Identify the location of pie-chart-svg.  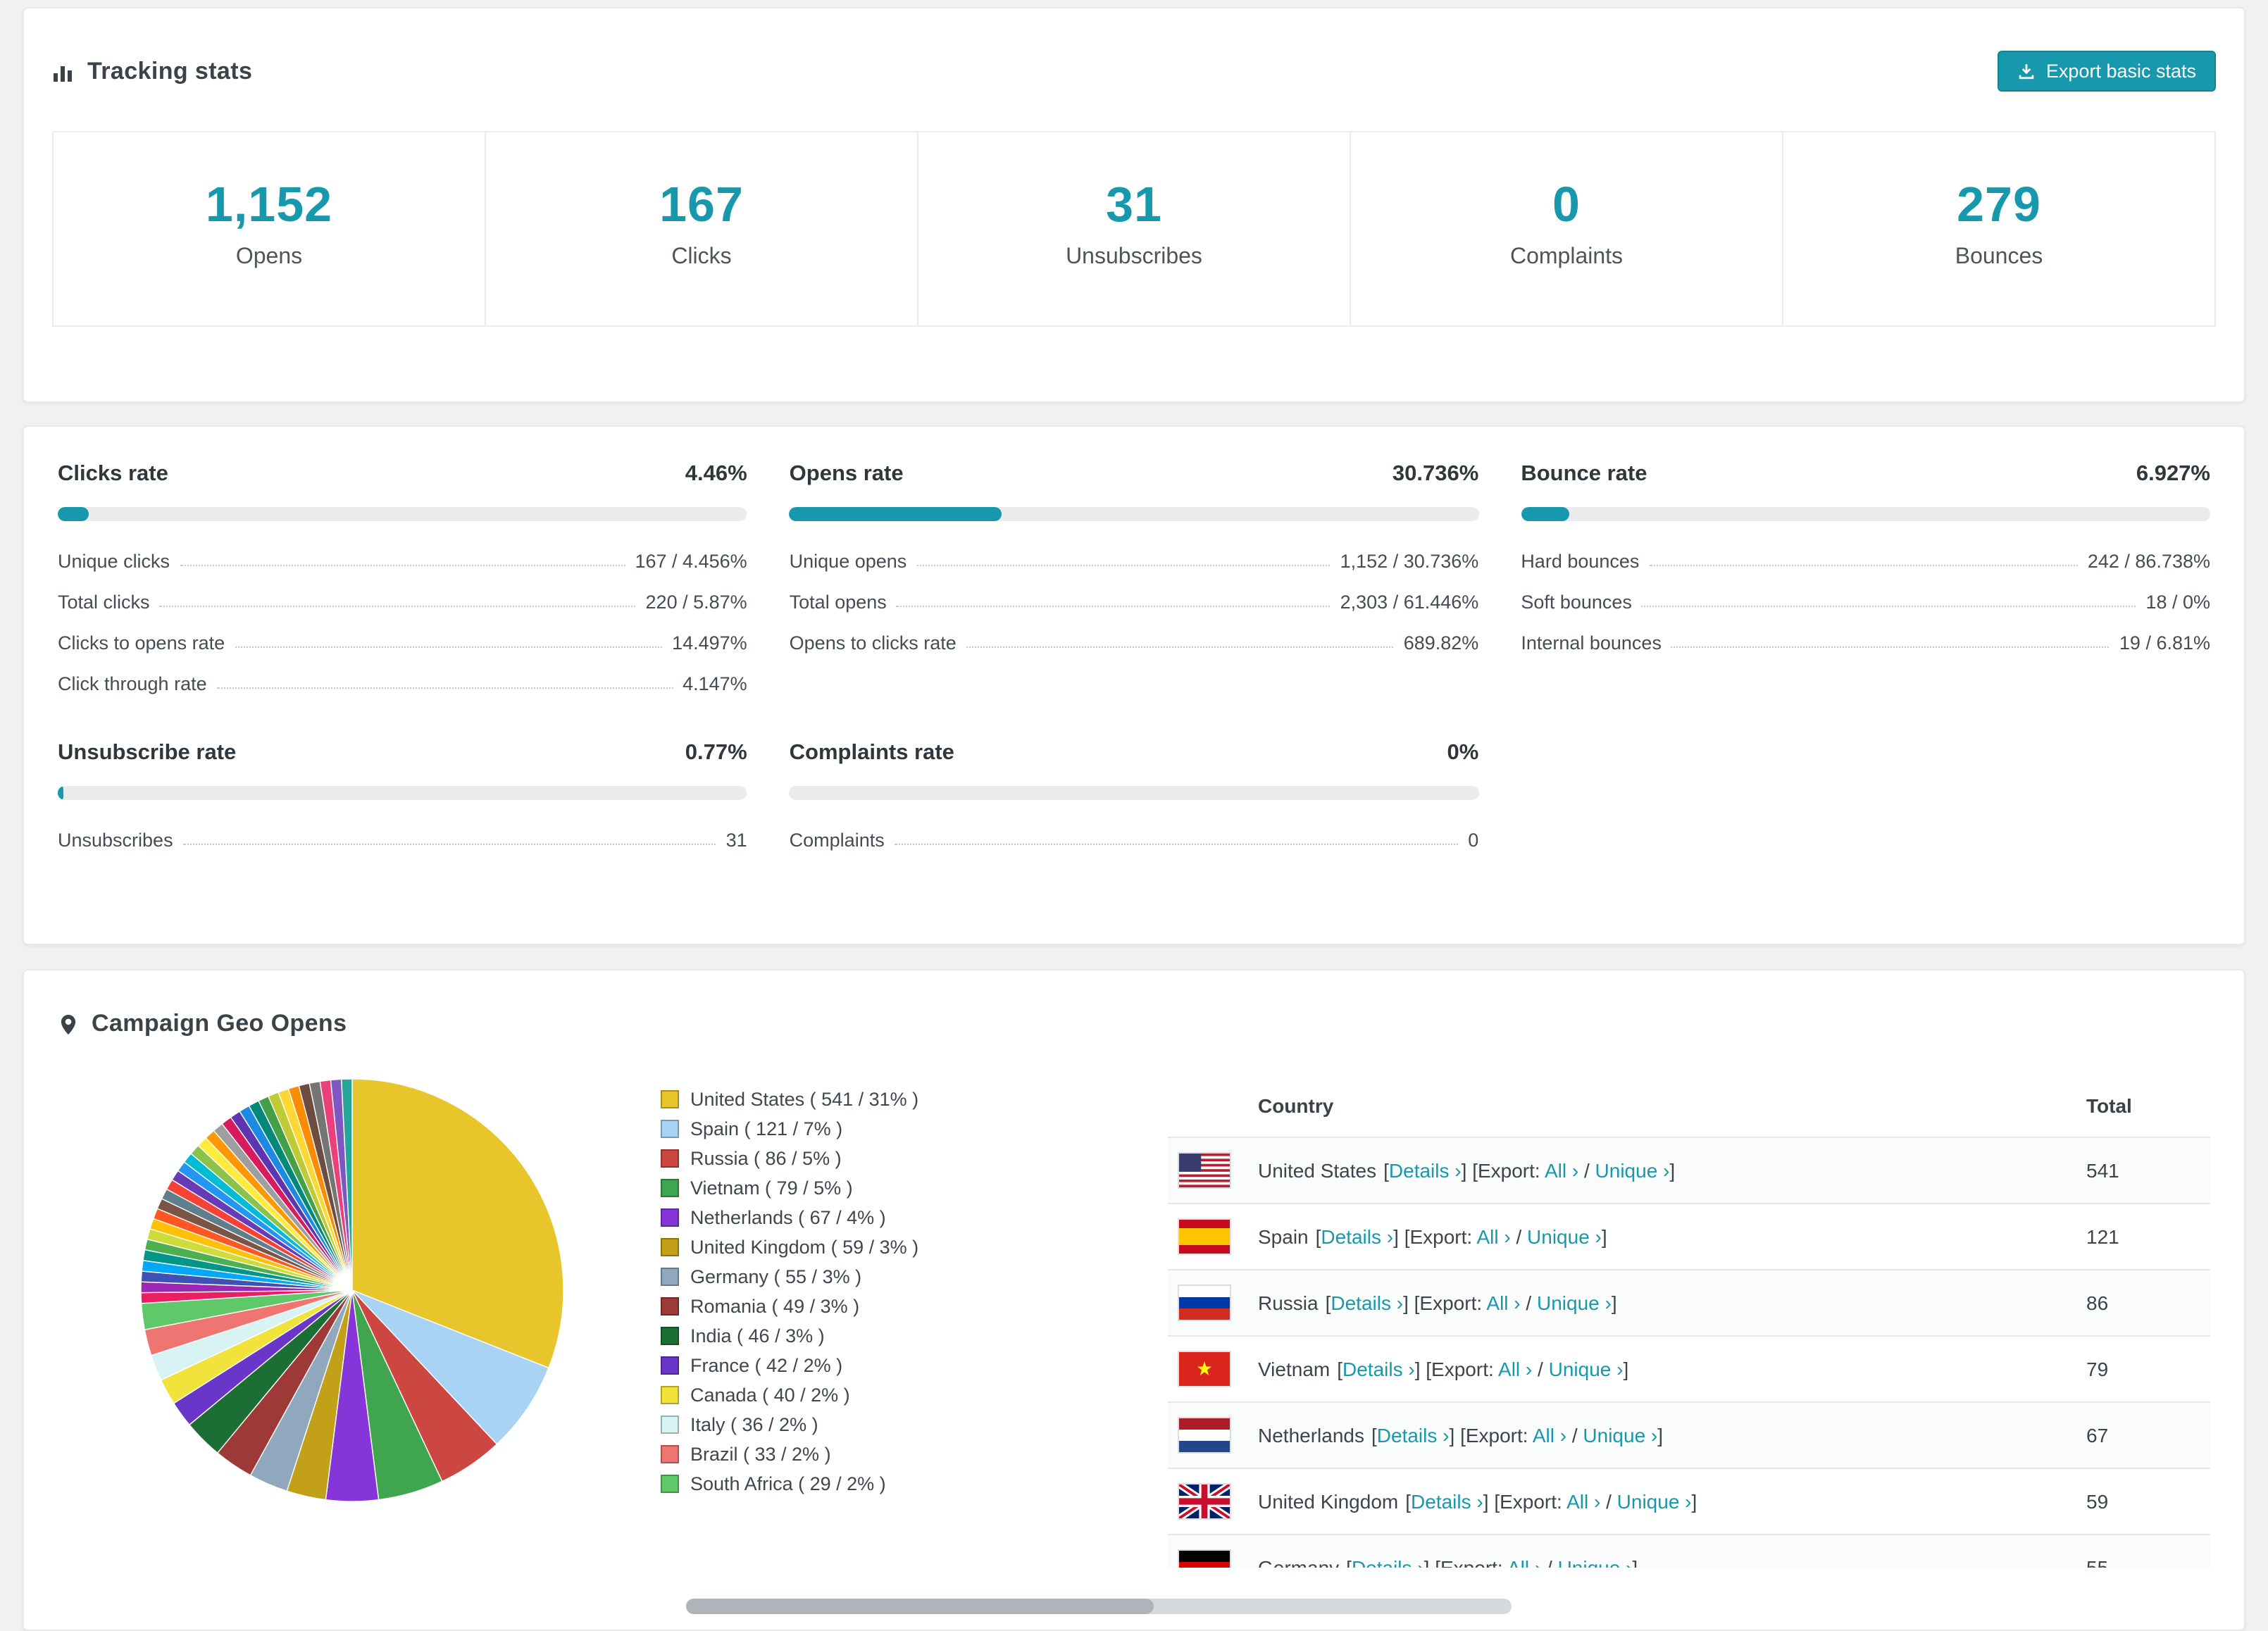
(352, 1290).